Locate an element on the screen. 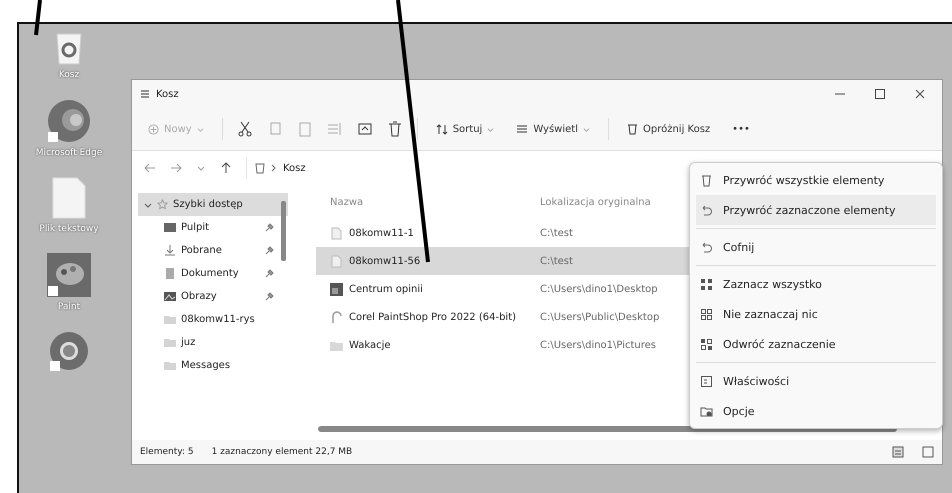  sidebar-item: Pulpit is located at coordinates (213, 227).